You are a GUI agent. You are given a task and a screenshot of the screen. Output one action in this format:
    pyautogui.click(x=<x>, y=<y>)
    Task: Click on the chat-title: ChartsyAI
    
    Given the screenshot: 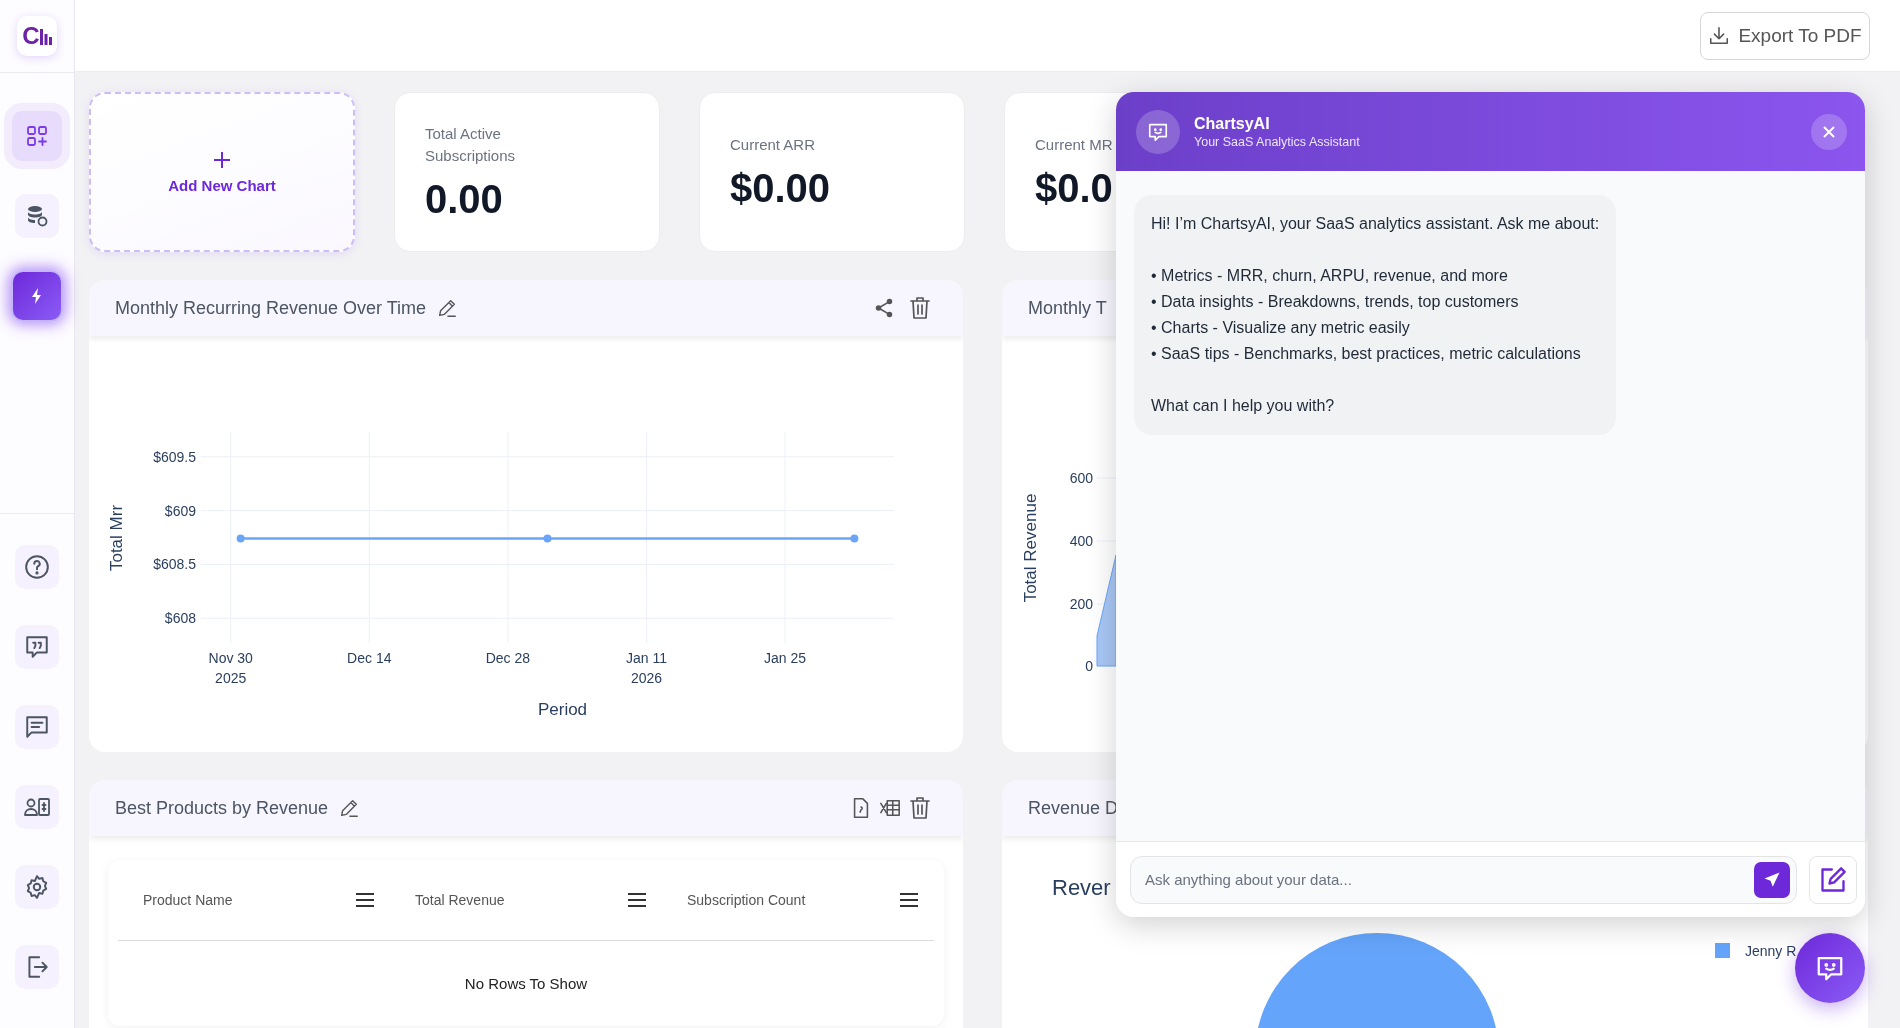 What is the action you would take?
    pyautogui.click(x=1232, y=123)
    